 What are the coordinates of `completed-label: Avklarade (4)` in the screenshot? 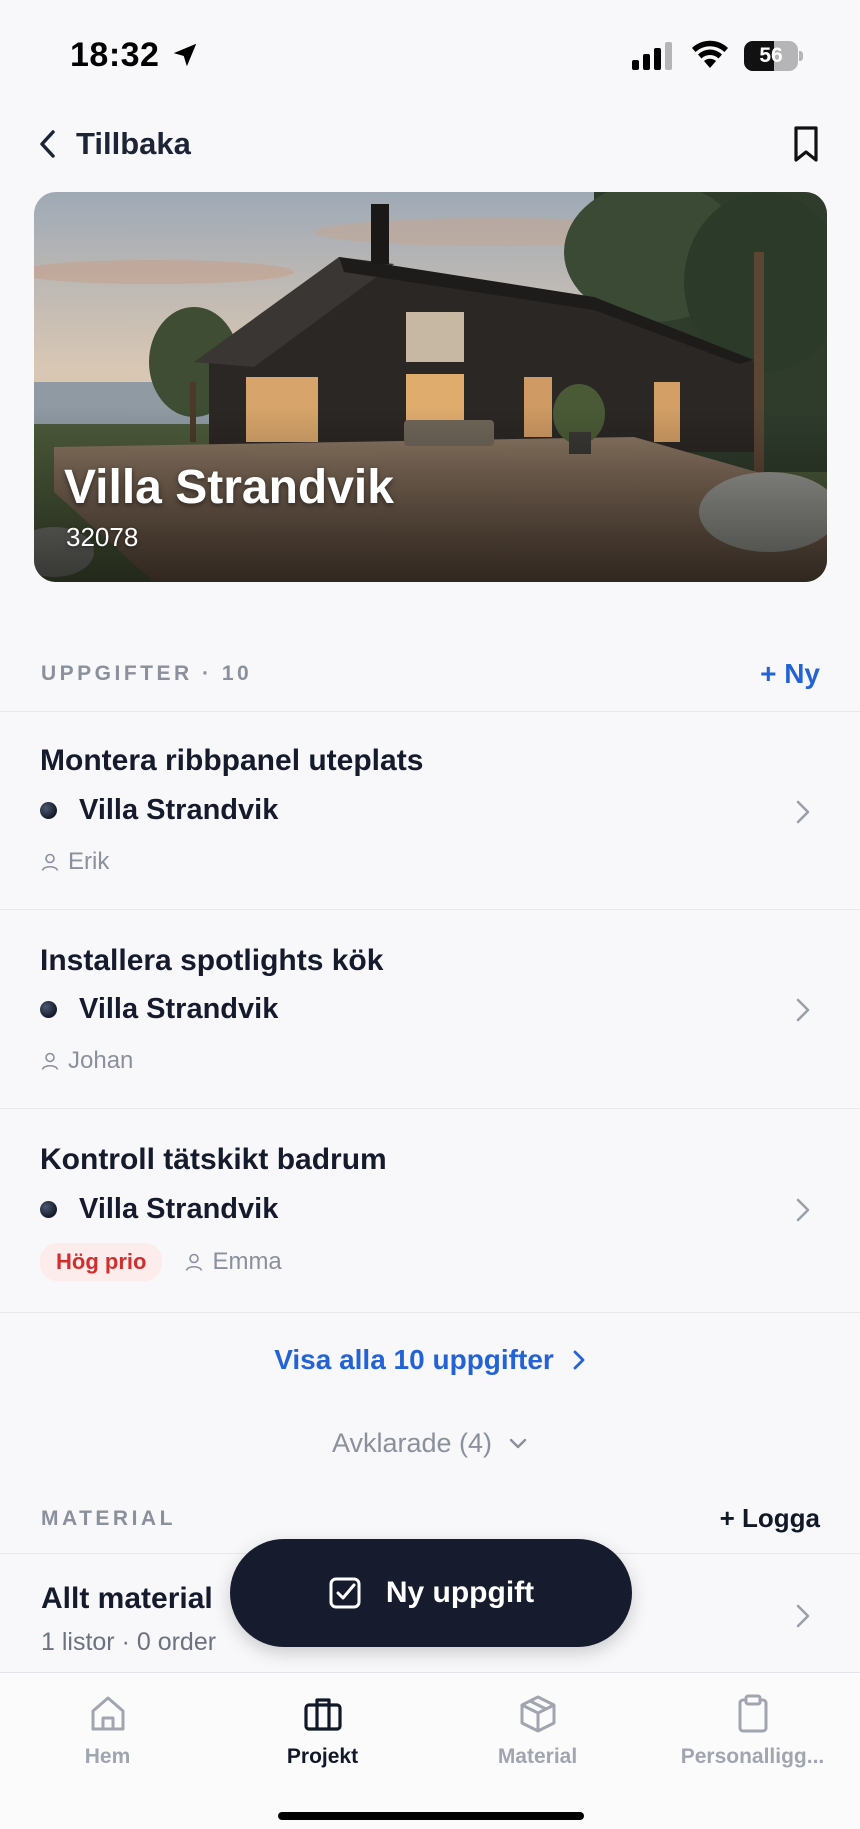 It's located at (412, 1443).